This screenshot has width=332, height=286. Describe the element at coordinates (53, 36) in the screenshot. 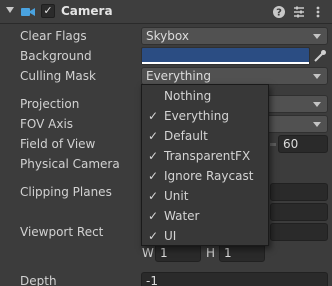

I see `clear-flags-label: Clear Flags` at that location.